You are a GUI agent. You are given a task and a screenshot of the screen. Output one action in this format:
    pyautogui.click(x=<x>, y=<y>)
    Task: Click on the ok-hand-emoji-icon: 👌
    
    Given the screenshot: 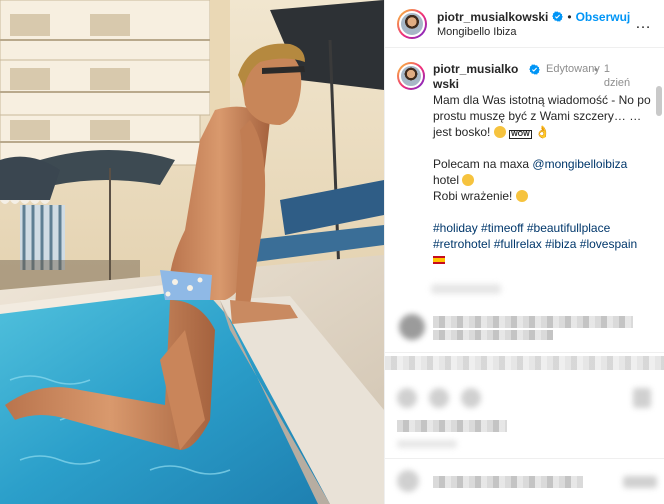 What is the action you would take?
    pyautogui.click(x=543, y=132)
    